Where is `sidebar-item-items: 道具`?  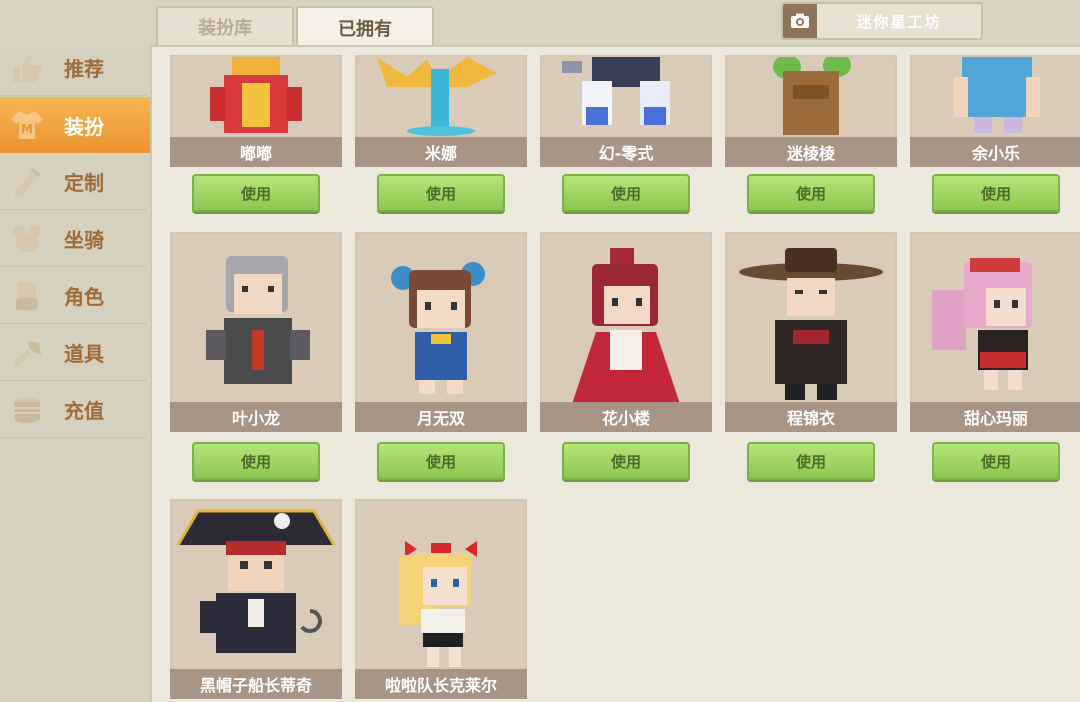 sidebar-item-items: 道具 is located at coordinates (73, 353).